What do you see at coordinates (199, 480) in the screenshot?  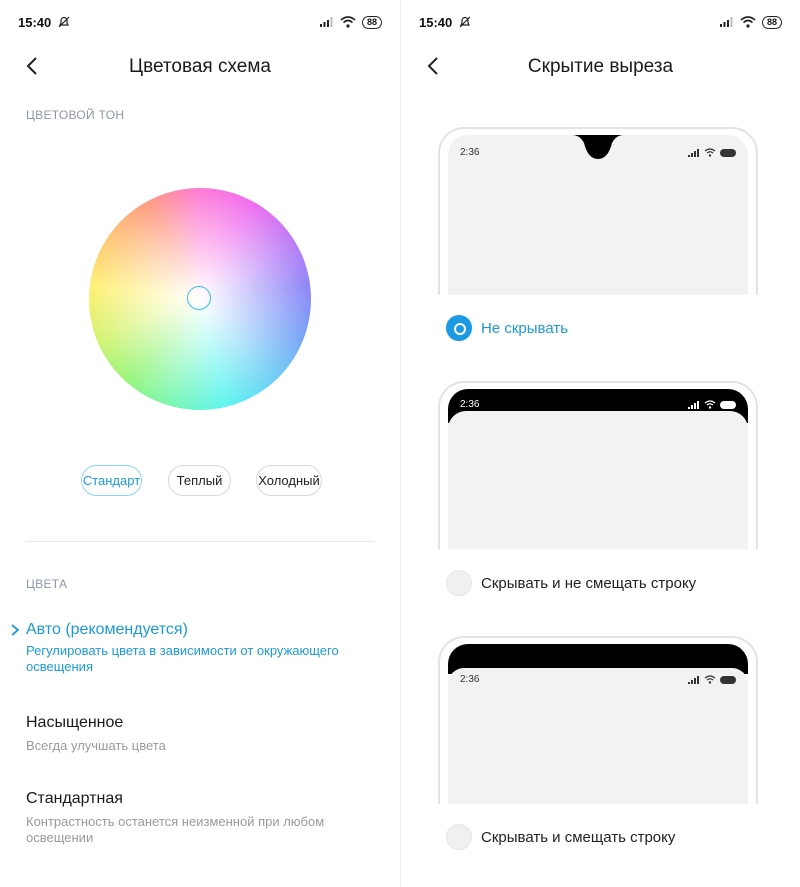 I see `chip-warm: Теплый` at bounding box center [199, 480].